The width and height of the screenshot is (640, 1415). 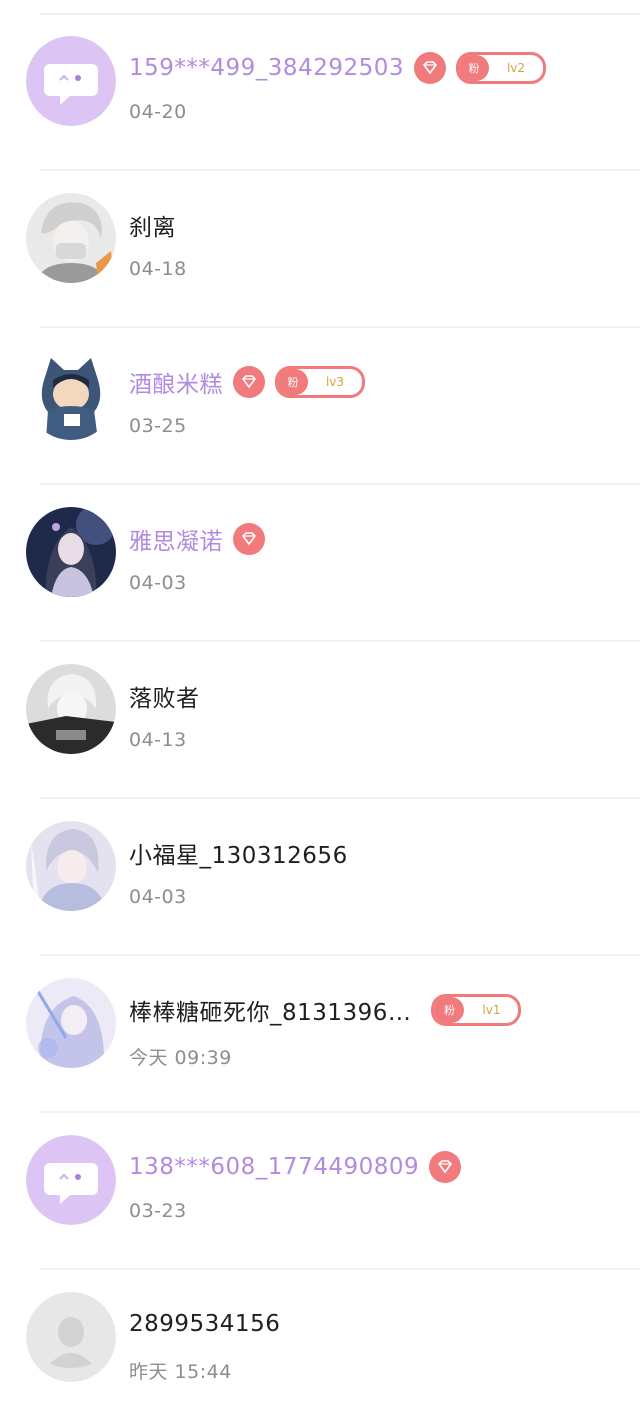 What do you see at coordinates (205, 1324) in the screenshot?
I see `contact-name: 2899534156` at bounding box center [205, 1324].